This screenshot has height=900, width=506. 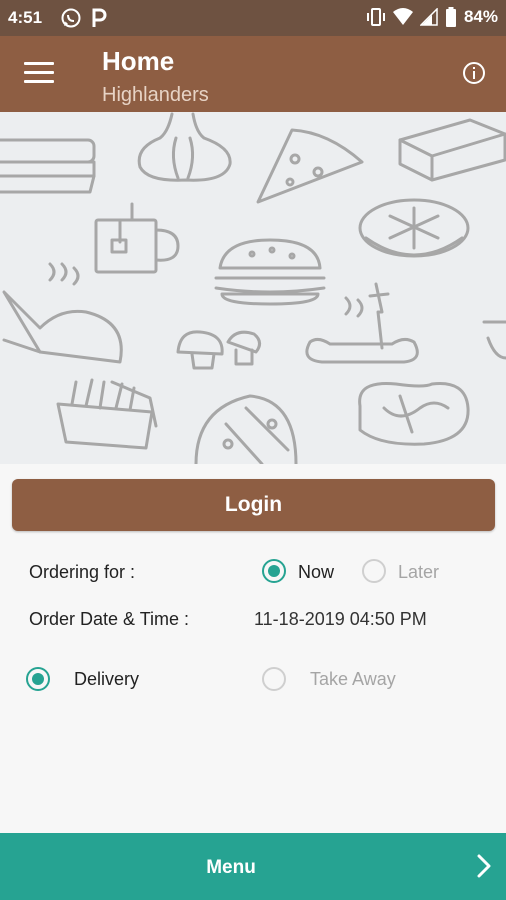 I want to click on battery-percentage: 84%, so click(x=480, y=16).